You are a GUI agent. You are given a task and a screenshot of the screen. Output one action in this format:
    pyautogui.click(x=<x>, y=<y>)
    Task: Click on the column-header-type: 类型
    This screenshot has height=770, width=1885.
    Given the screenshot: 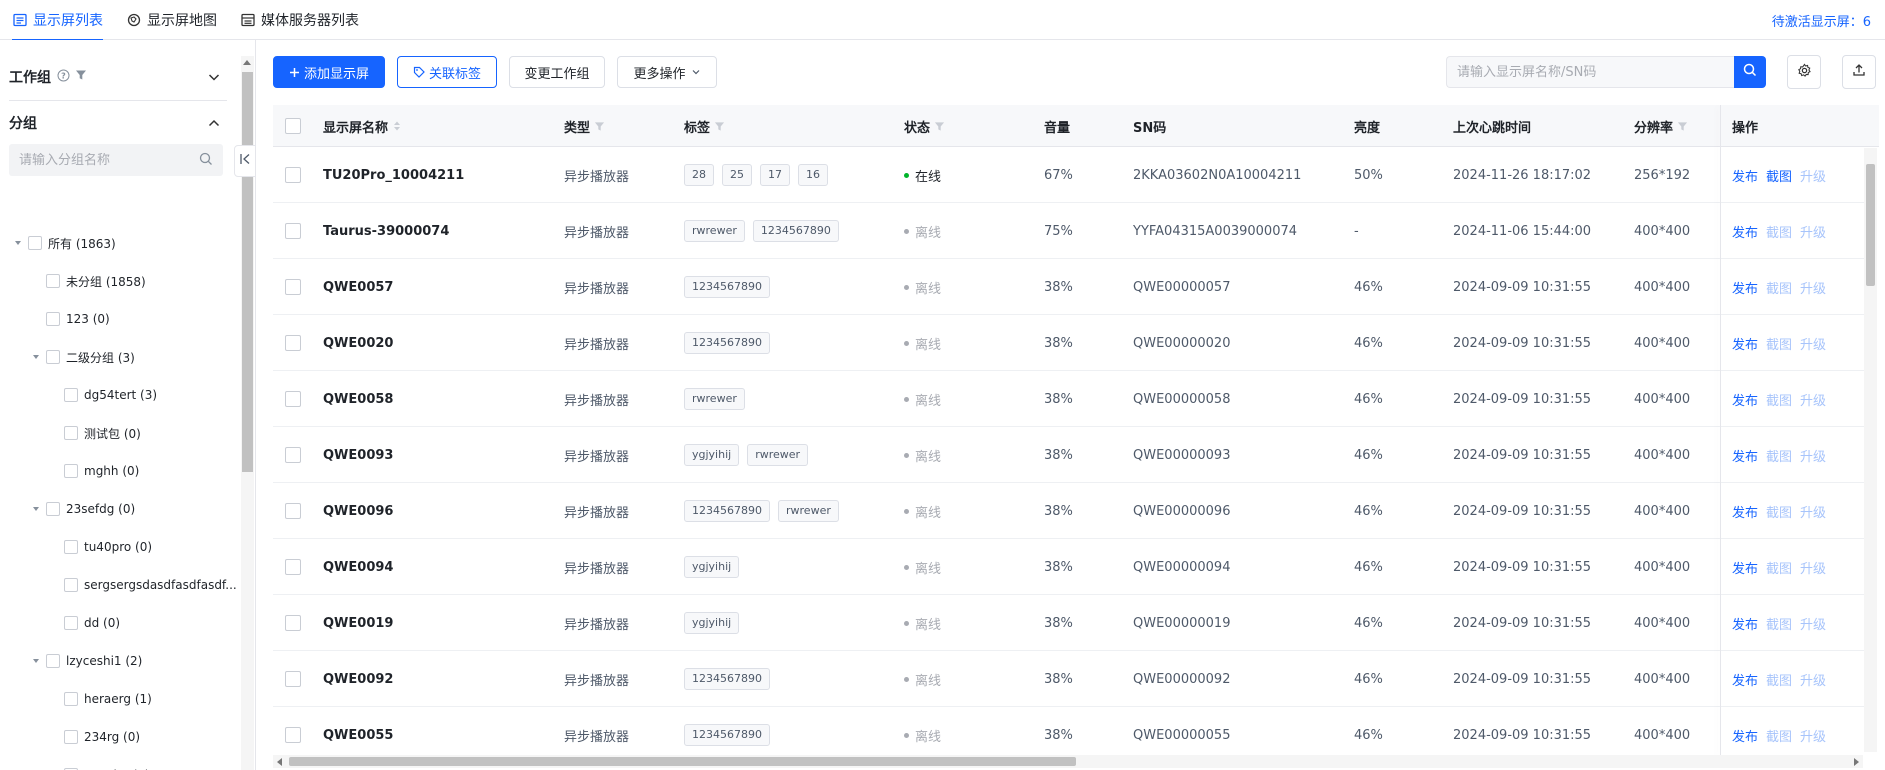 What is the action you would take?
    pyautogui.click(x=584, y=126)
    